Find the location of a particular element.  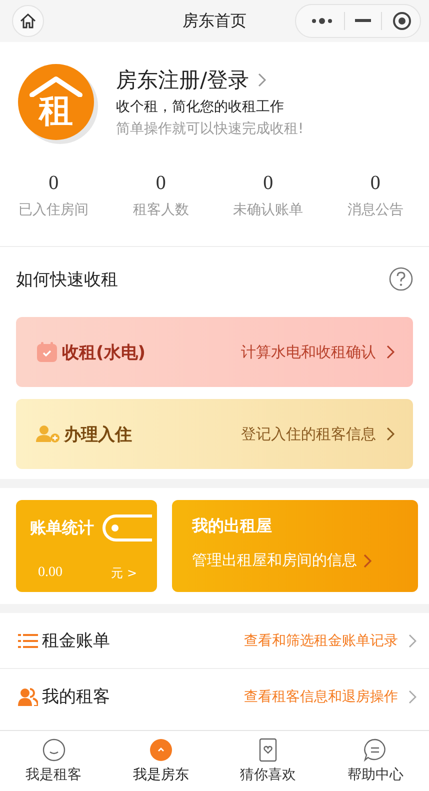

card-title: 账单统计 is located at coordinates (62, 528).